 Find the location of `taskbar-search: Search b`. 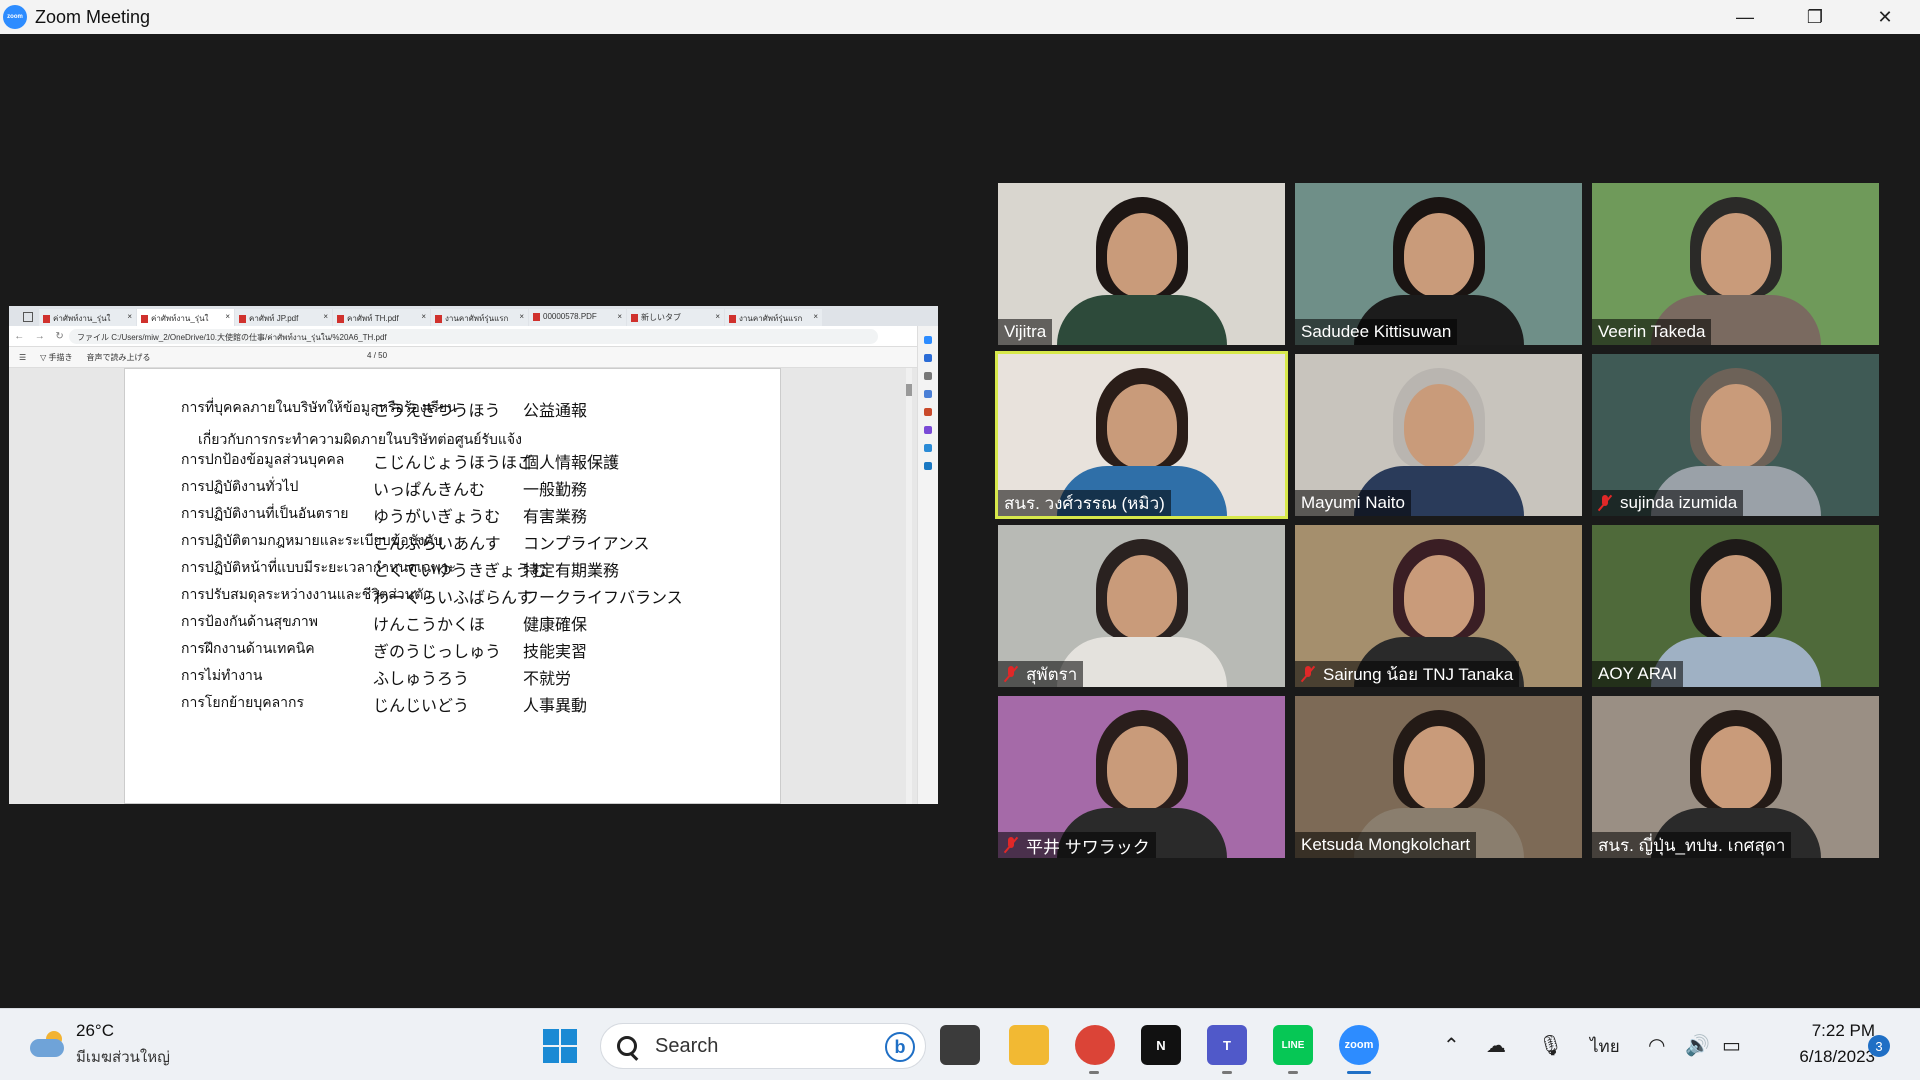

taskbar-search: Search b is located at coordinates (763, 1046).